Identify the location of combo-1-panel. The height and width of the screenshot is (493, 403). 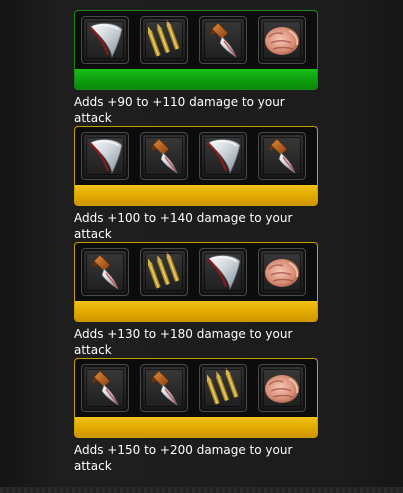
(196, 50).